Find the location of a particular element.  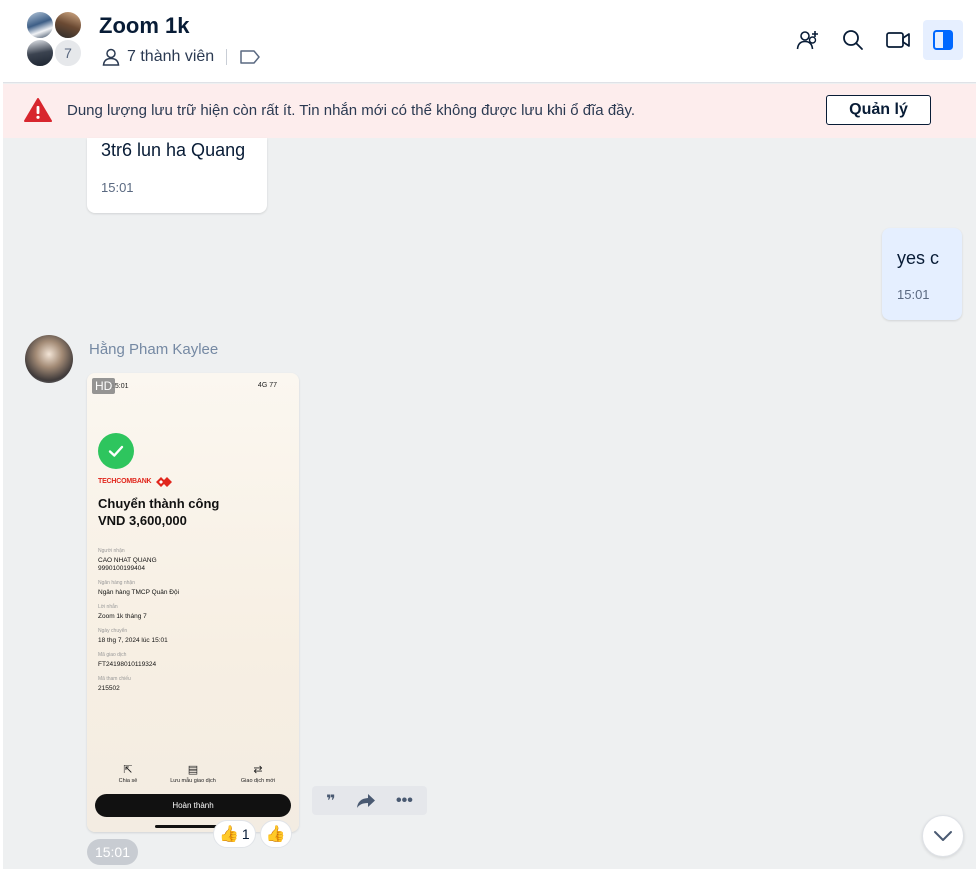

receipt-action-save: ▤ Lưu mẫu giao dịch is located at coordinates (193, 773).